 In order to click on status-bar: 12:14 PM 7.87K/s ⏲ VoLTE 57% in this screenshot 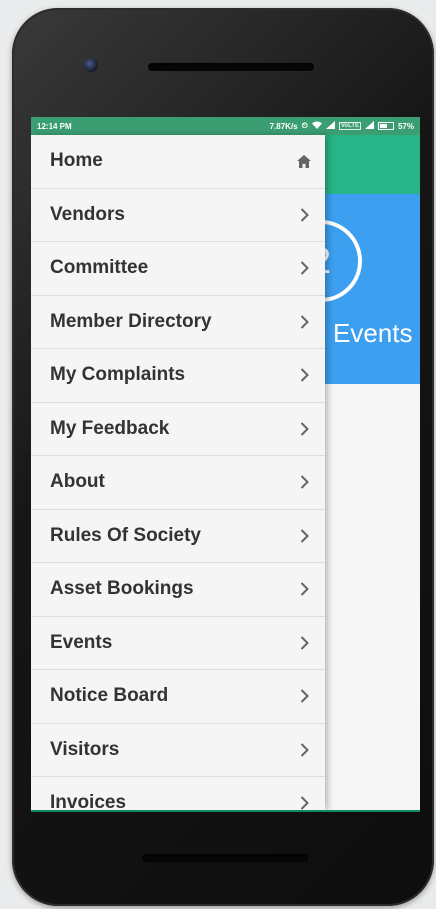, I will do `click(225, 126)`.